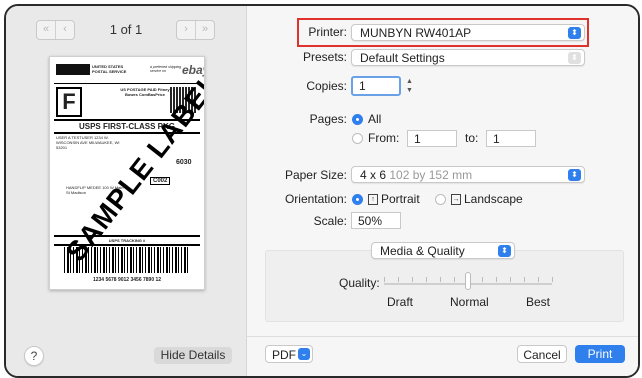 The width and height of the screenshot is (642, 378). I want to click on scale-field: 50%, so click(376, 220).